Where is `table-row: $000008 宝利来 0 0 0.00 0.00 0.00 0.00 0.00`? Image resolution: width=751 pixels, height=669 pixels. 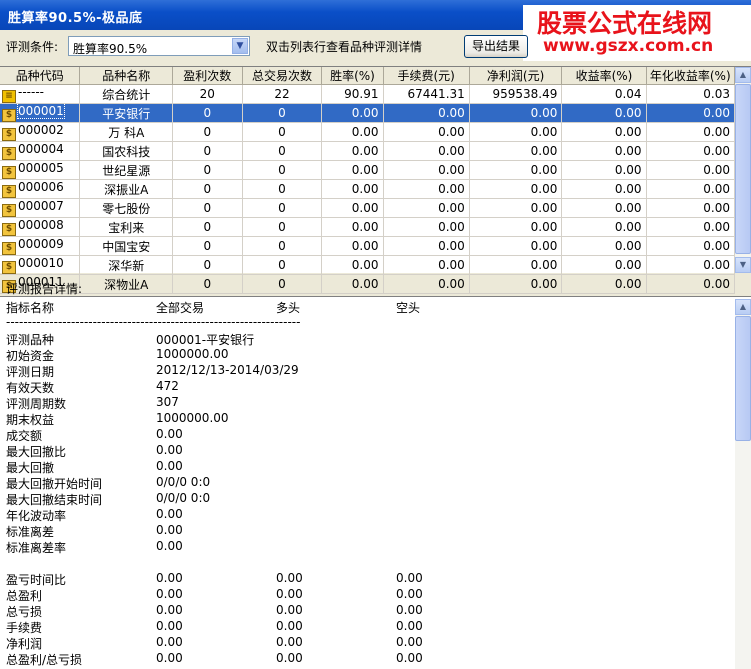
table-row: $000008 宝利来 0 0 0.00 0.00 0.00 0.00 0.00 is located at coordinates (368, 227).